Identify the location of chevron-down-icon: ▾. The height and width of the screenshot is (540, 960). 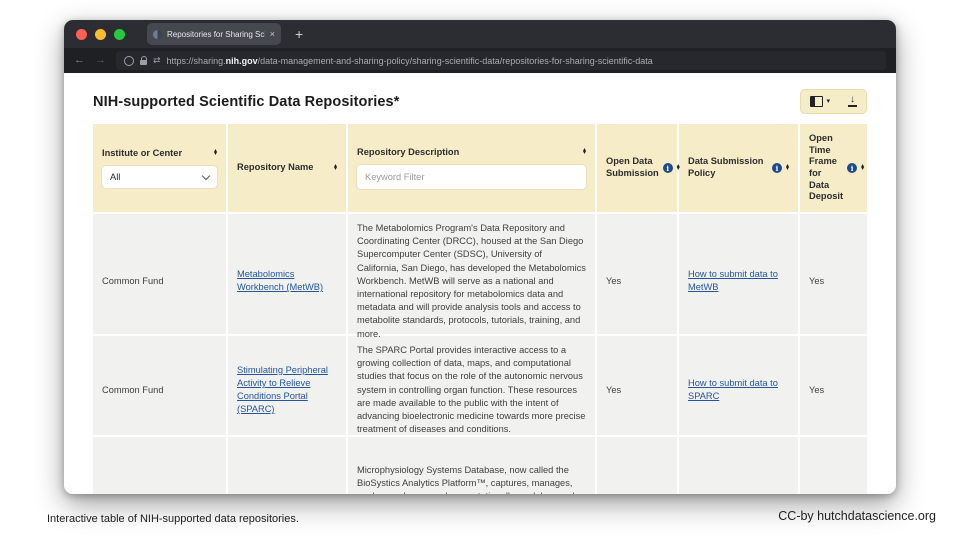
(828, 101).